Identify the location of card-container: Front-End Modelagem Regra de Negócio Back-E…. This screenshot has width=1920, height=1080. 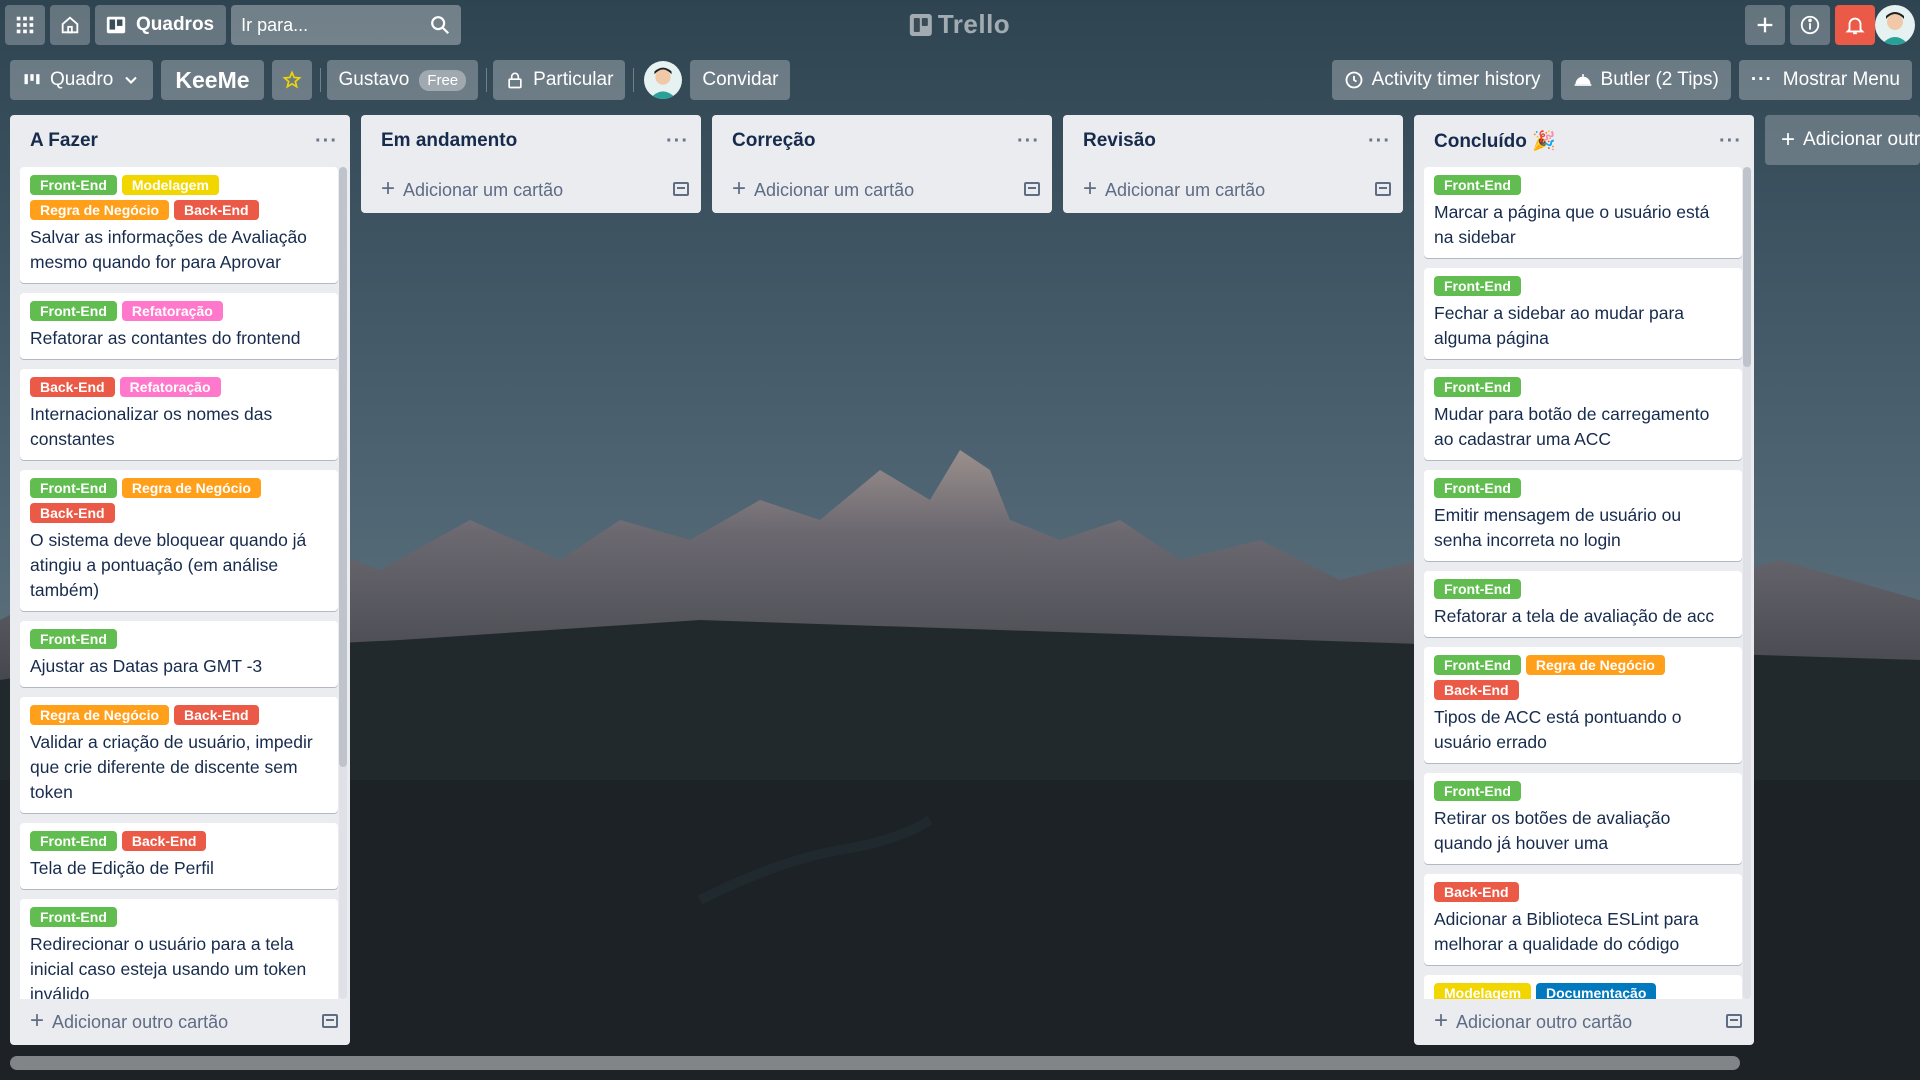
(180, 583).